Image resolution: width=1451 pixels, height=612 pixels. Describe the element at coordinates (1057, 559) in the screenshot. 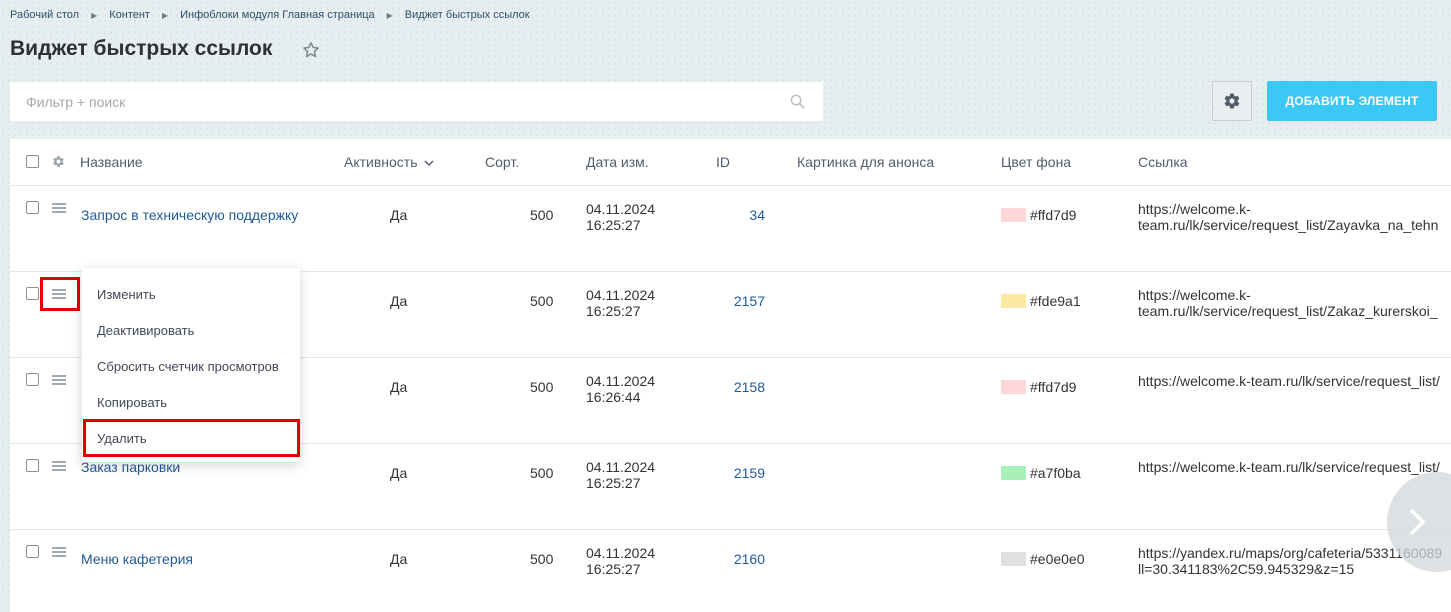

I see `row-bg-color-text: #e0e0e0` at that location.